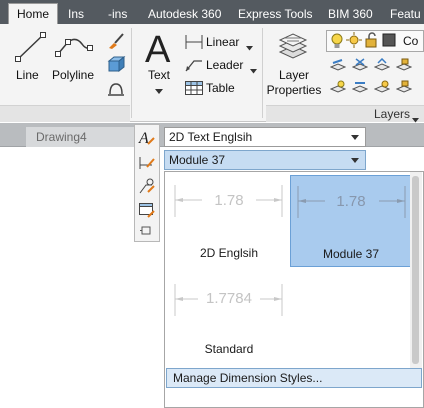  I want to click on text-icon: A, so click(159, 49).